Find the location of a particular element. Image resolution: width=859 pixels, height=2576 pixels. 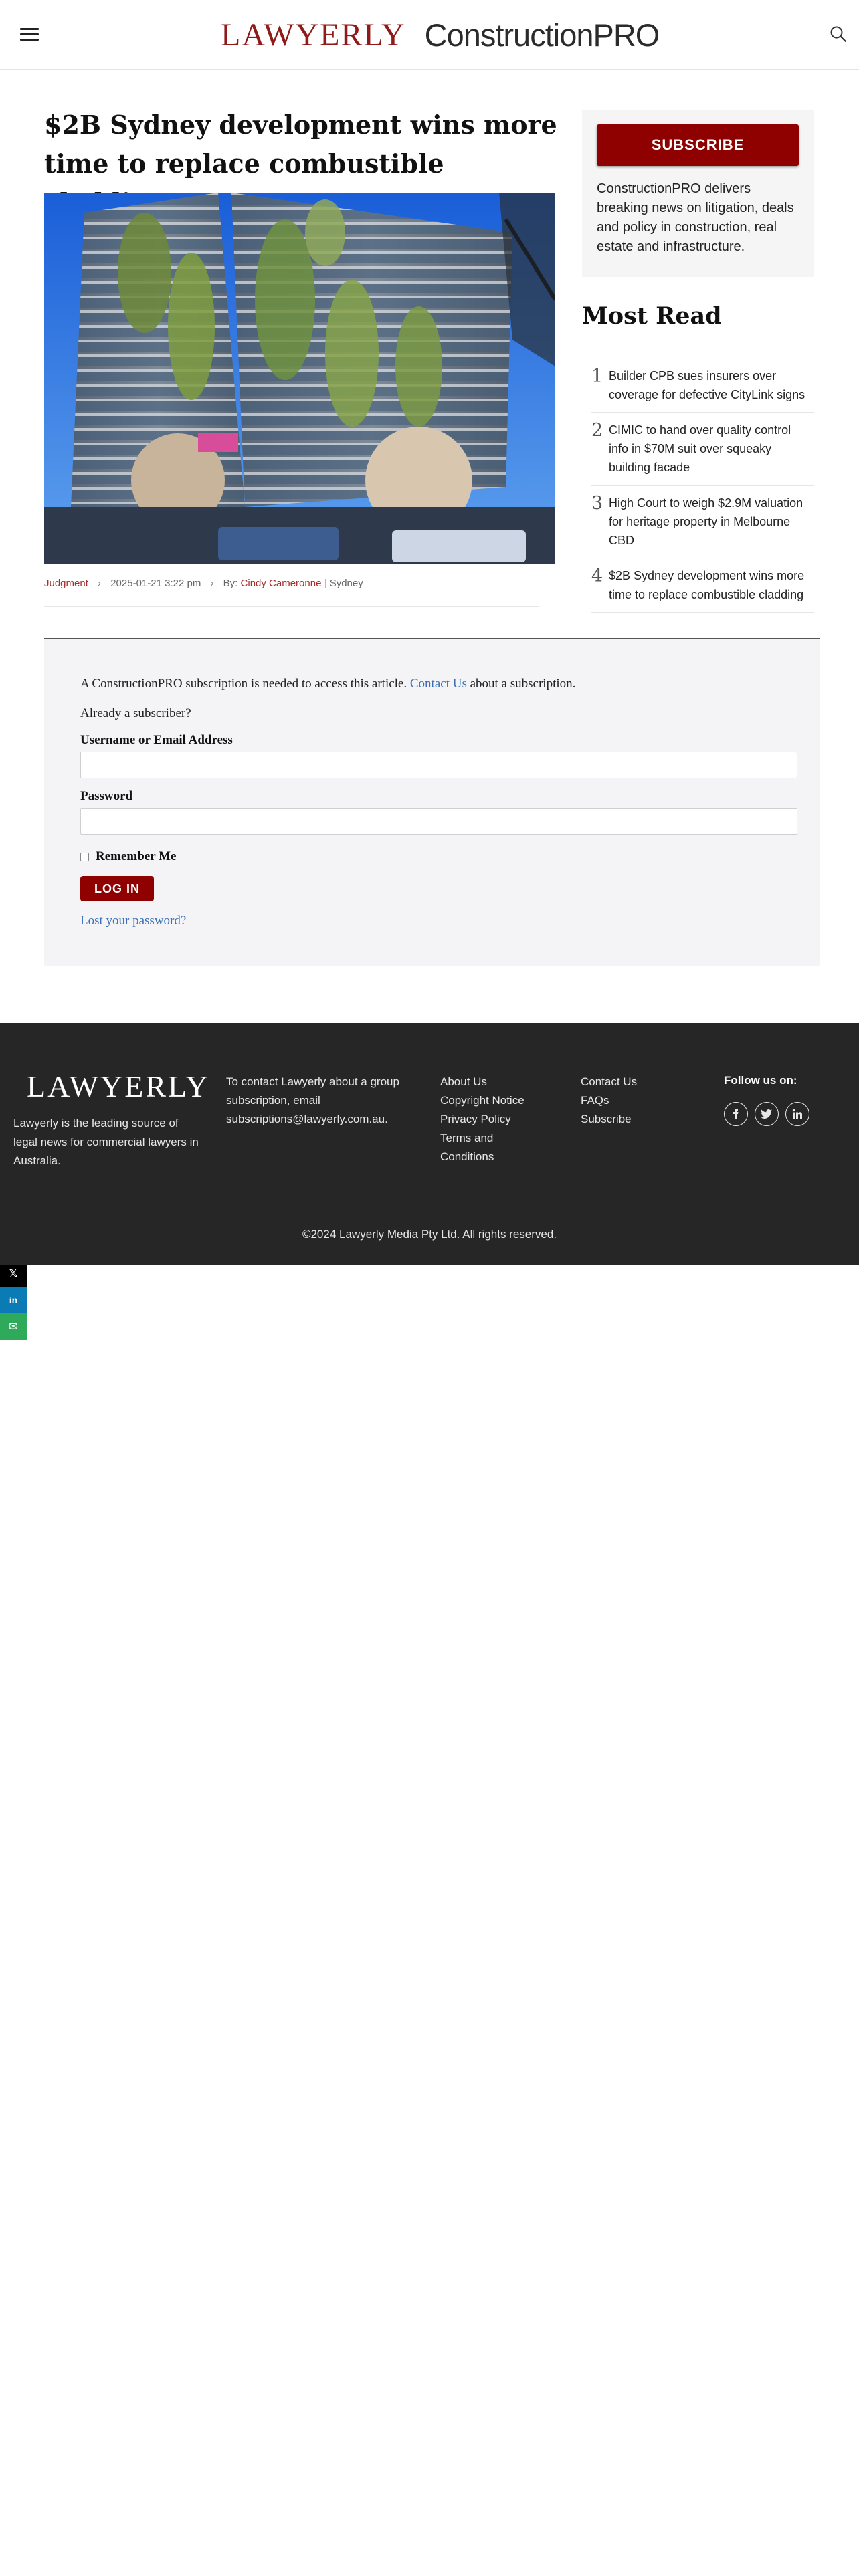

email-share-button: ✉ is located at coordinates (13, 1327).